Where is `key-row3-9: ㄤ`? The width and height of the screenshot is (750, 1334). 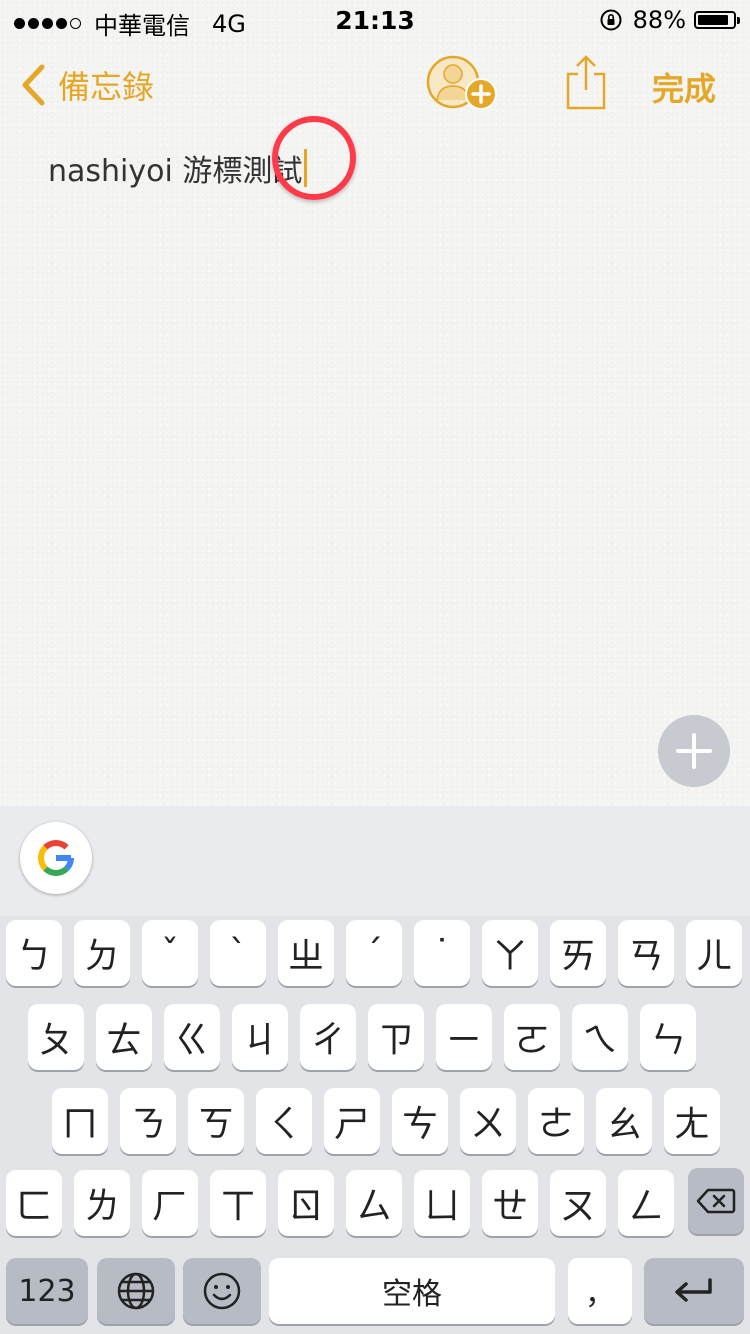
key-row3-9: ㄤ is located at coordinates (692, 1121).